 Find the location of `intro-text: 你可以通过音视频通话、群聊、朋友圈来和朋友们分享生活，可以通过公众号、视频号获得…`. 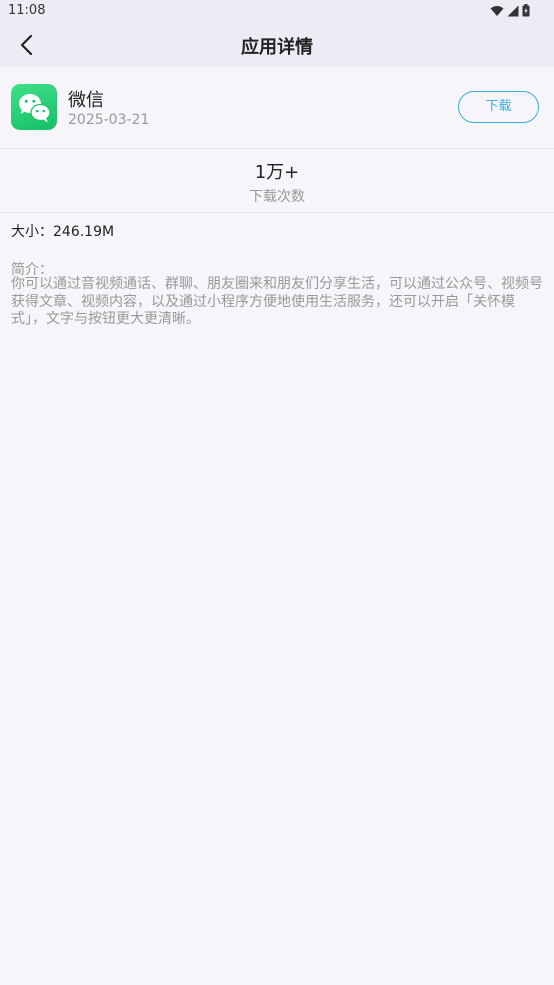

intro-text: 你可以通过音视频通话、群聊、朋友圈来和朋友们分享生活，可以通过公众号、视频号获得… is located at coordinates (277, 301).